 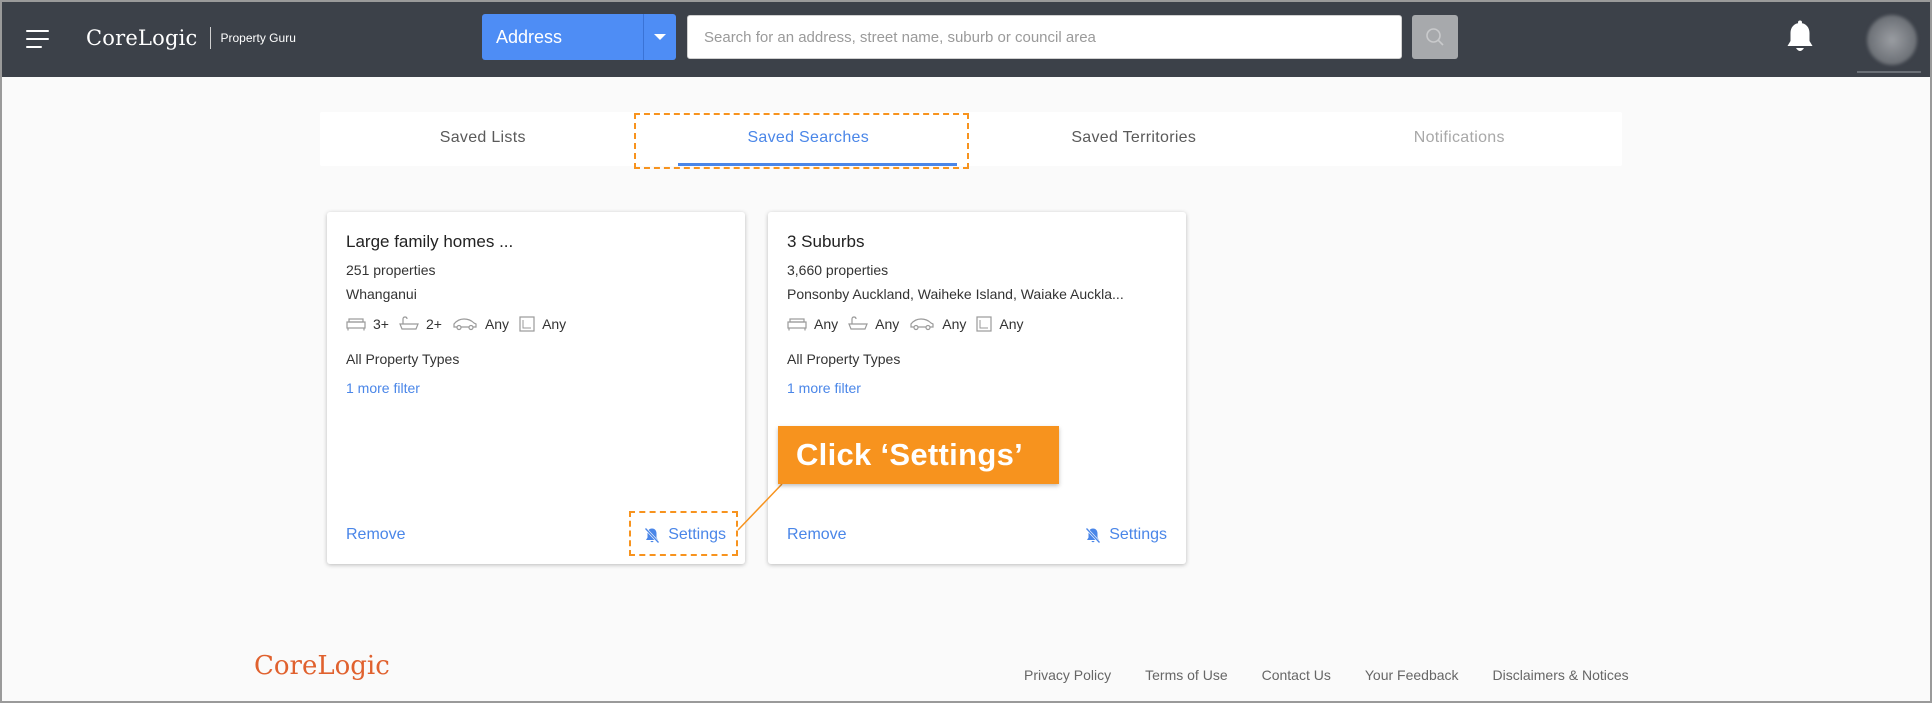 I want to click on your-feedback-link: Your Feedback, so click(x=1412, y=675).